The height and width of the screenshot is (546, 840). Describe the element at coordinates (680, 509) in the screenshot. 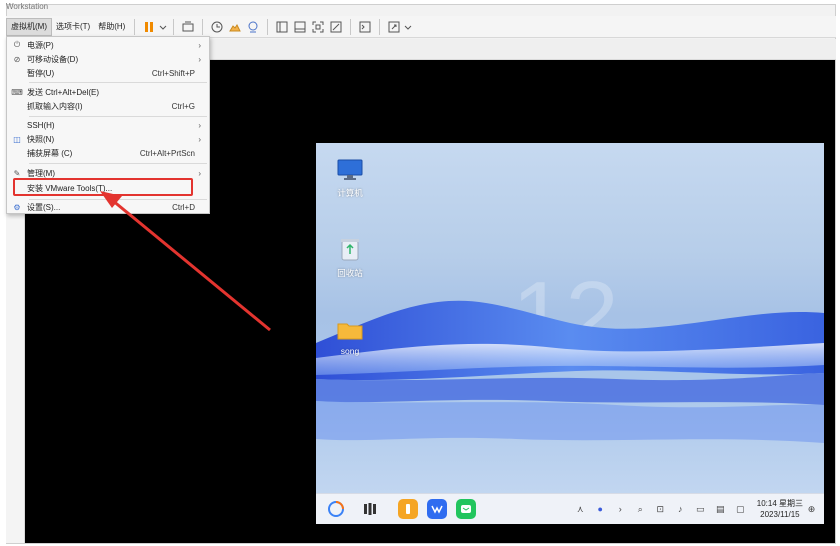

I see `tray-volume-icon: ♪` at that location.